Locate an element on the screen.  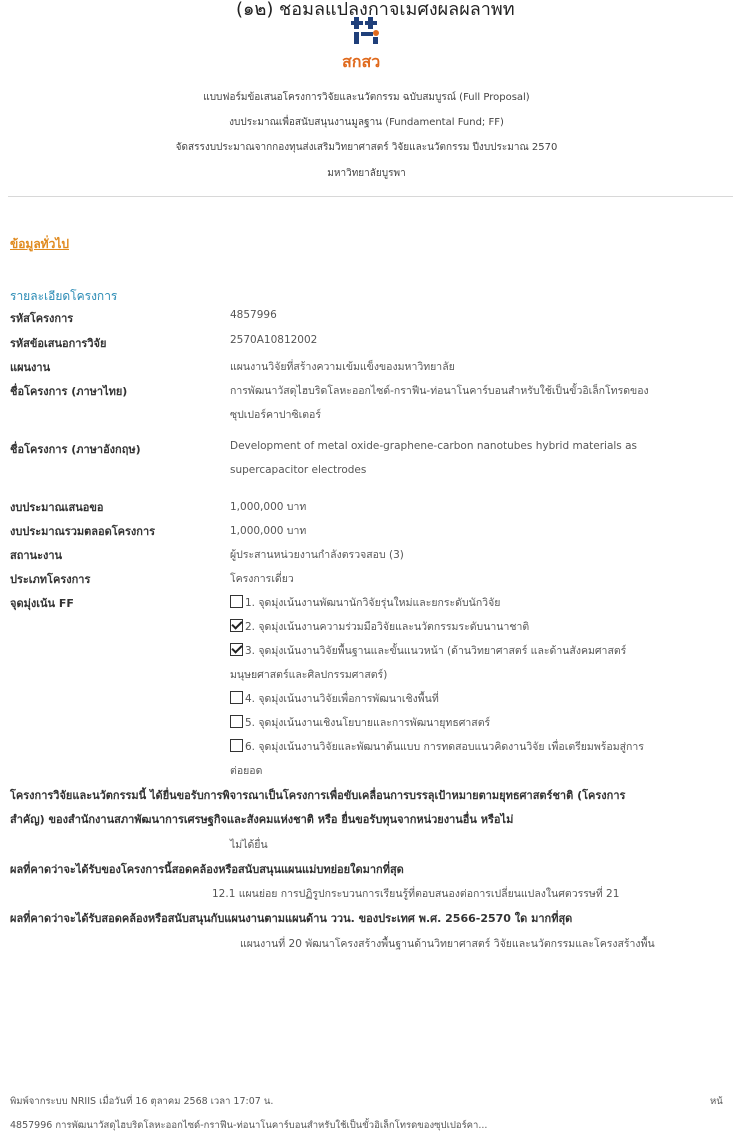
name-th-label: ชื่อโครงการ (ภาษาไทย) is located at coordinates (69, 391).